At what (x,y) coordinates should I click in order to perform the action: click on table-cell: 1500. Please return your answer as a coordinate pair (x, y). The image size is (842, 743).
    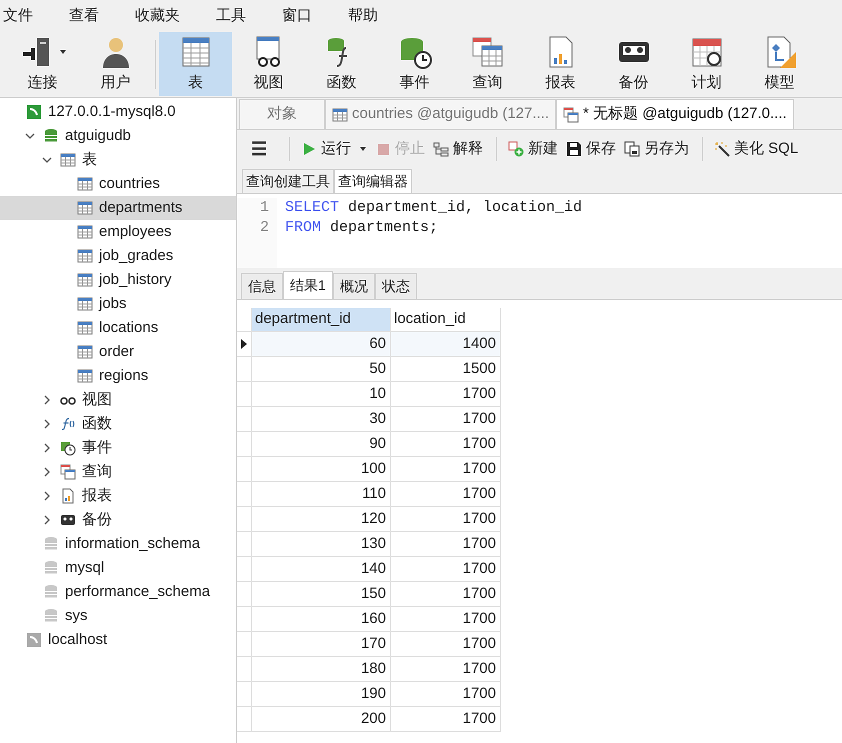
    Looking at the image, I should click on (446, 369).